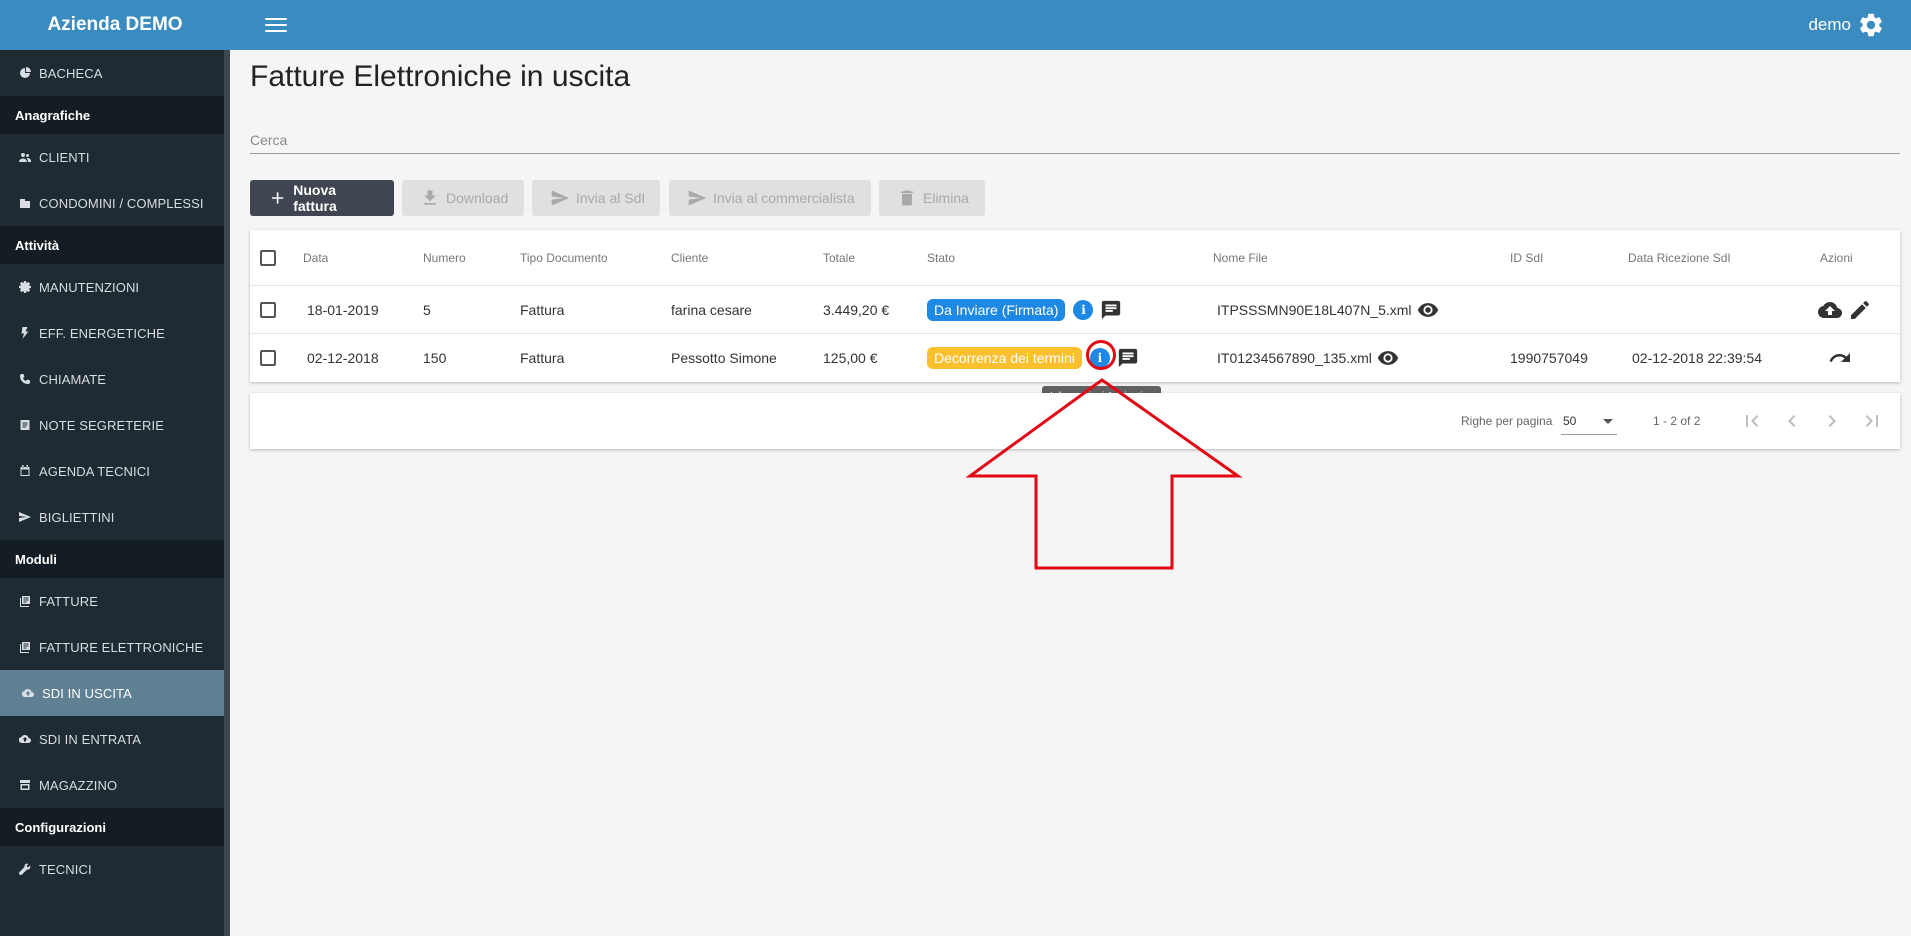  Describe the element at coordinates (115, 25) in the screenshot. I see `brand-title: Azienda DEMO` at that location.